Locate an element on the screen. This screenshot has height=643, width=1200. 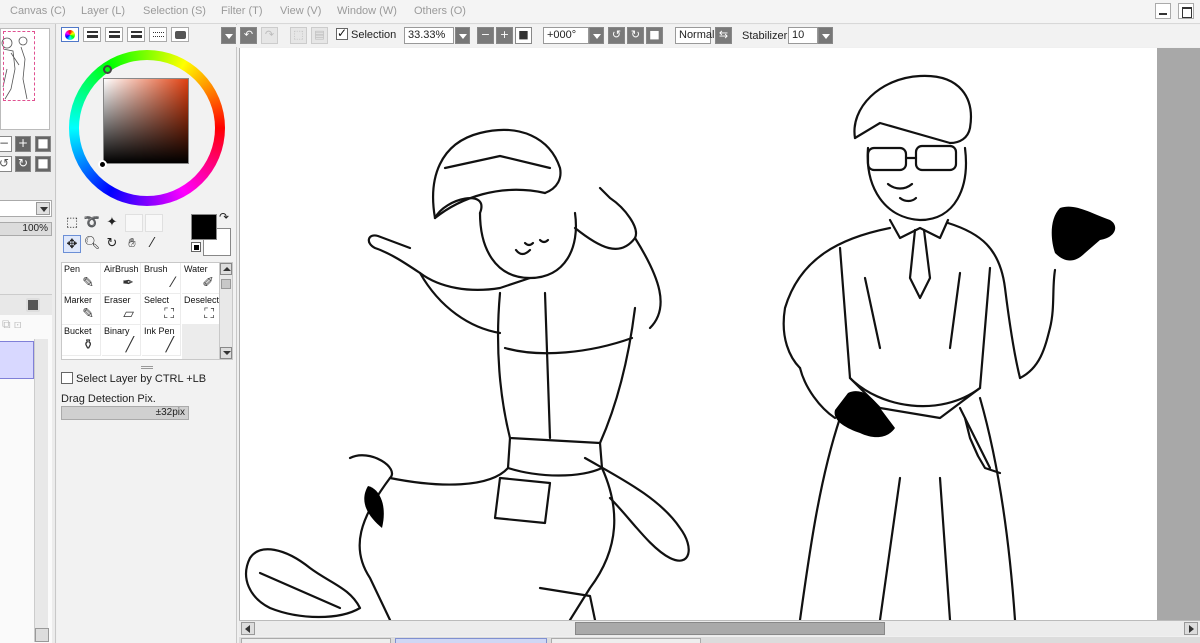
brush-ink-pen: Ink Pen ╱ is located at coordinates (161, 340).